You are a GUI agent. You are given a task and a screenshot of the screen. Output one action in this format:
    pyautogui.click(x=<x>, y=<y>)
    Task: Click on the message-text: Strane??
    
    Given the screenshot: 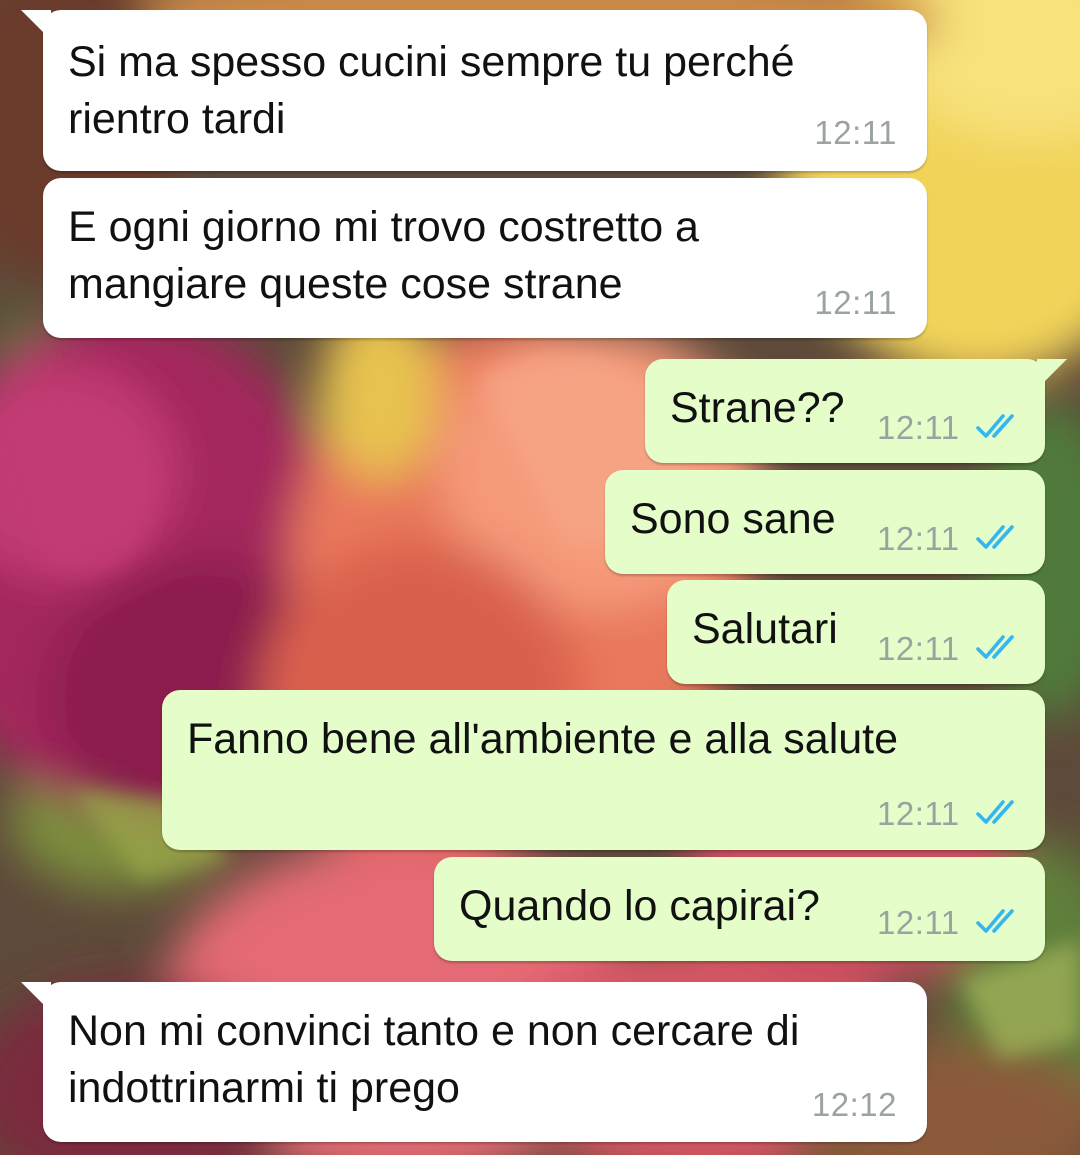 What is the action you would take?
    pyautogui.click(x=757, y=408)
    